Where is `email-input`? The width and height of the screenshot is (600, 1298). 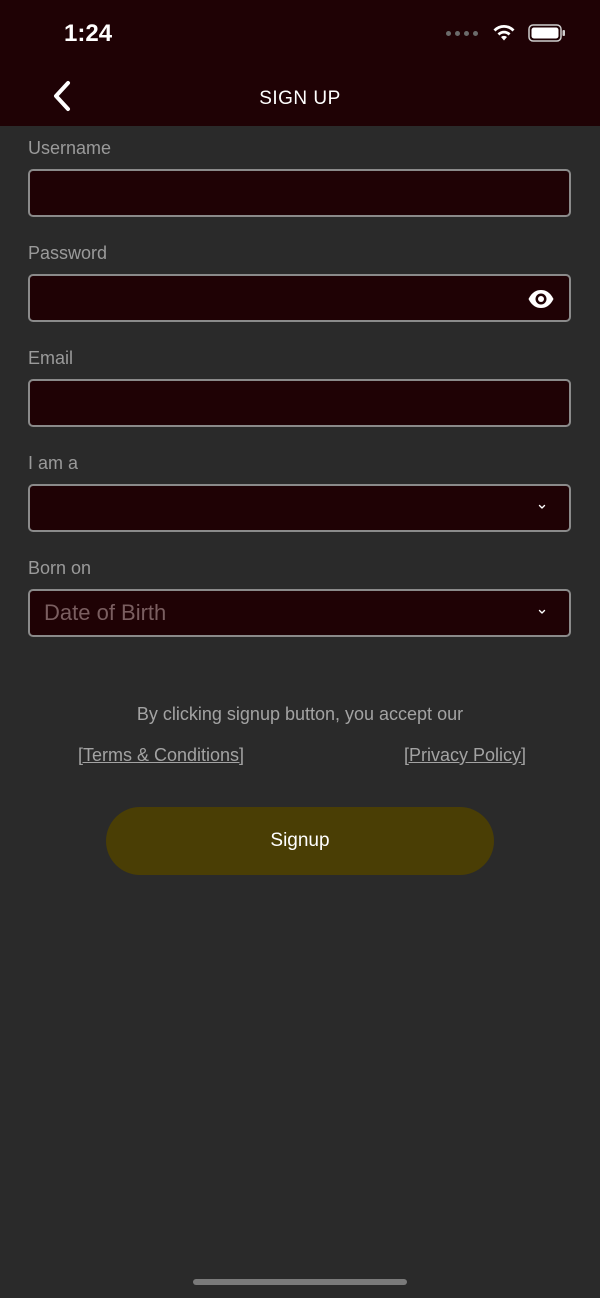 email-input is located at coordinates (299, 403).